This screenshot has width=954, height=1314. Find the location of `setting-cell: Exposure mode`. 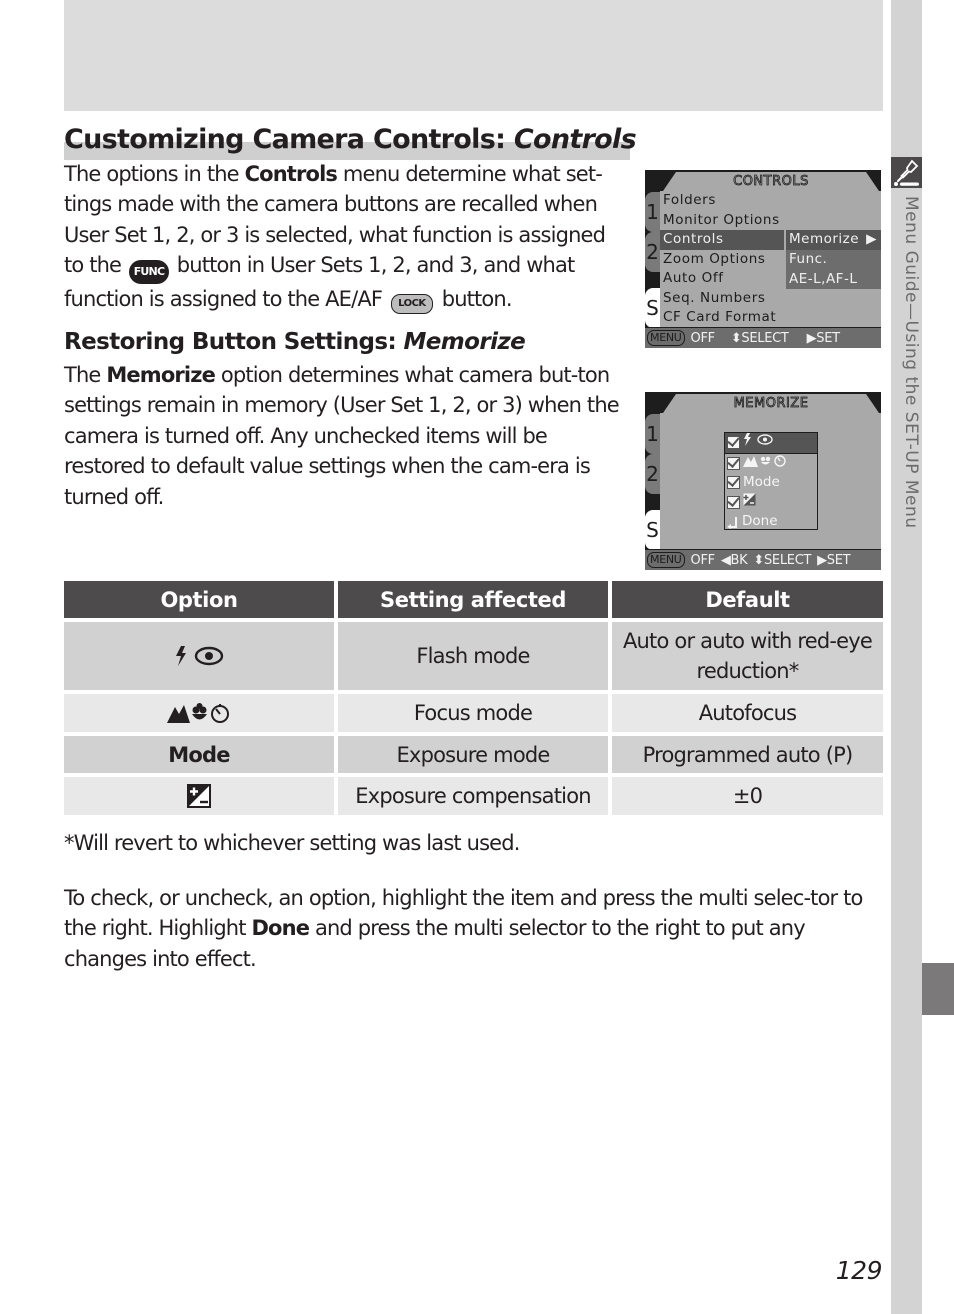

setting-cell: Exposure mode is located at coordinates (473, 754).